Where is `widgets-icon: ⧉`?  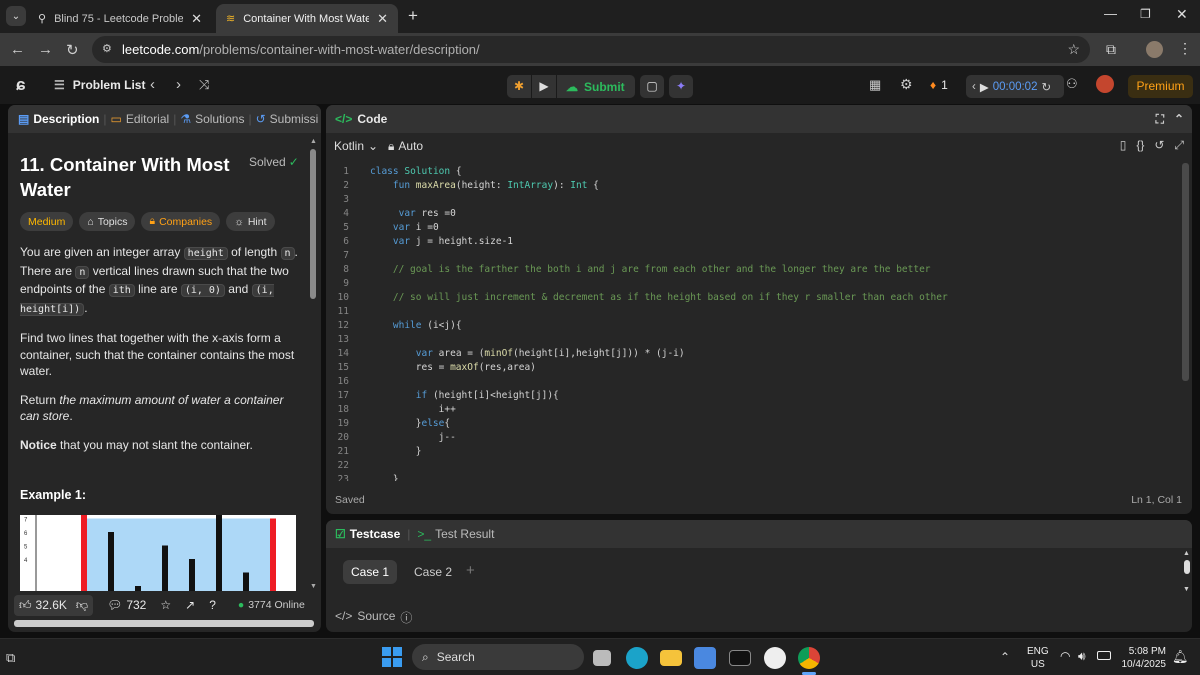 widgets-icon: ⧉ is located at coordinates (10, 658).